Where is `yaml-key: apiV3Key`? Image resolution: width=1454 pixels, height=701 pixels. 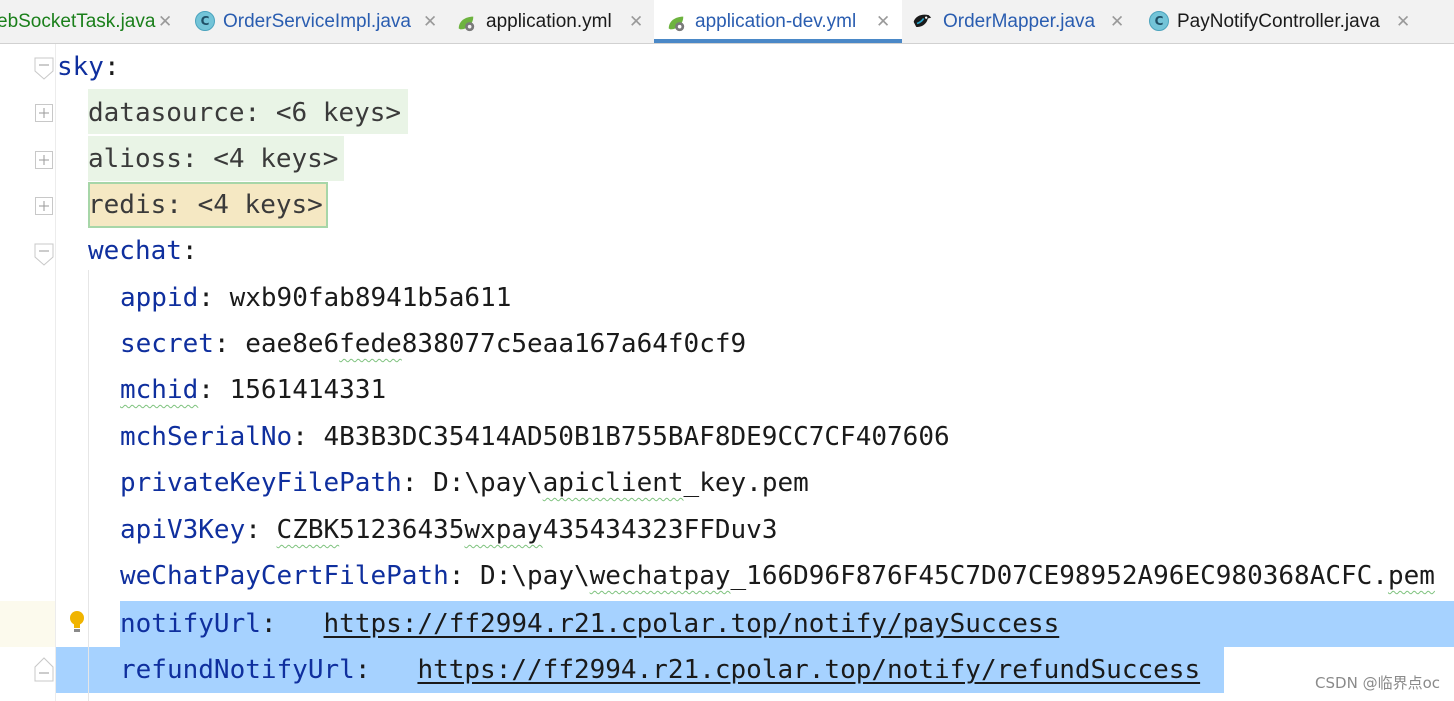 yaml-key: apiV3Key is located at coordinates (183, 530).